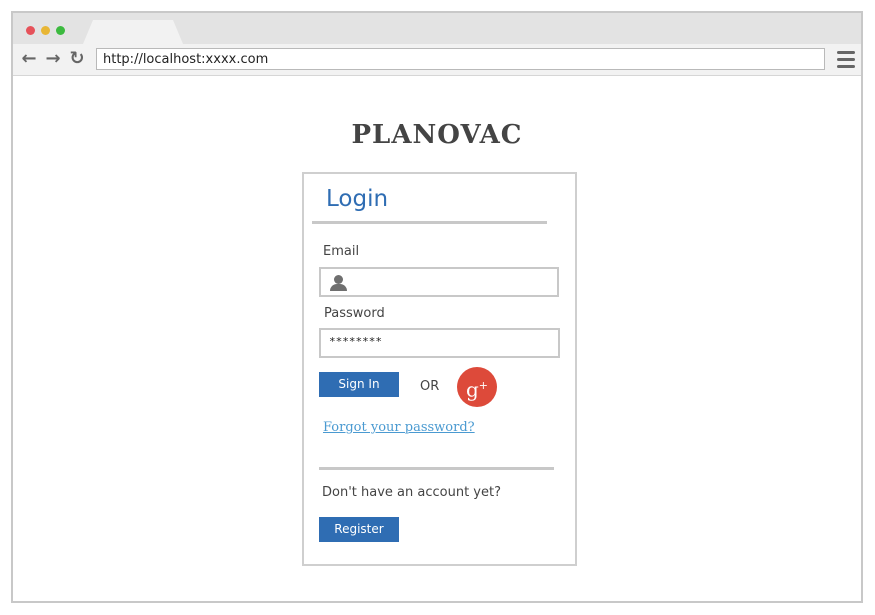 The height and width of the screenshot is (615, 875). Describe the element at coordinates (411, 492) in the screenshot. I see `no-account-text: Don't have an account yet?` at that location.